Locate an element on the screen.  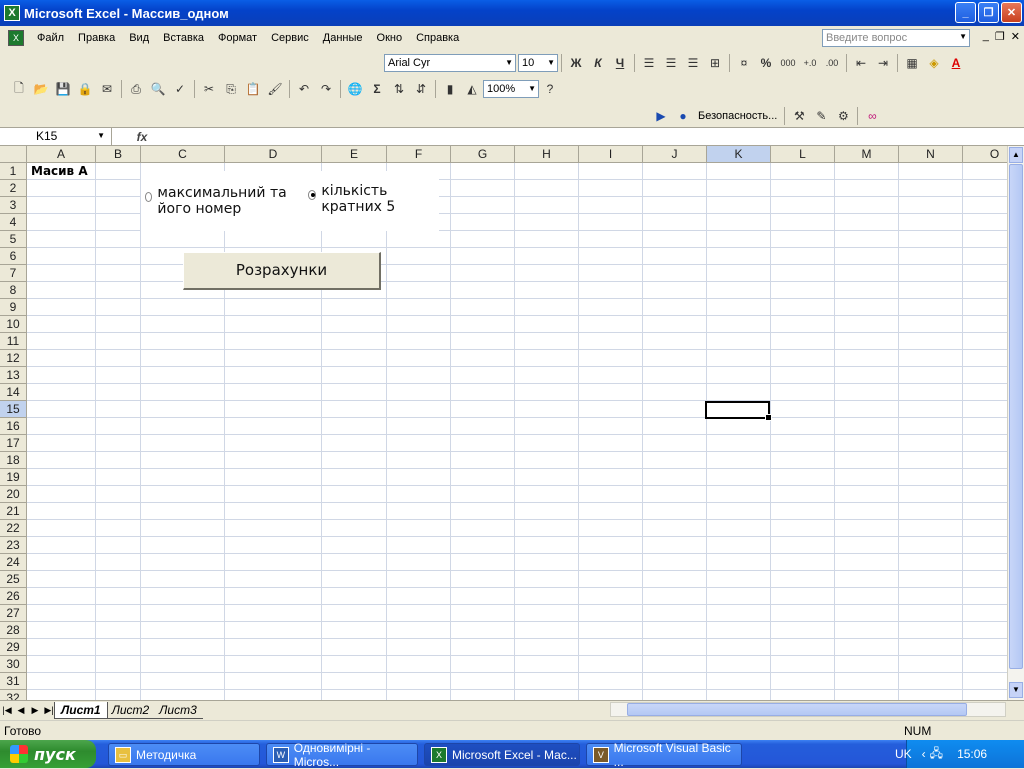
increase-indent-icon: ⇥ is located at coordinates (883, 63).